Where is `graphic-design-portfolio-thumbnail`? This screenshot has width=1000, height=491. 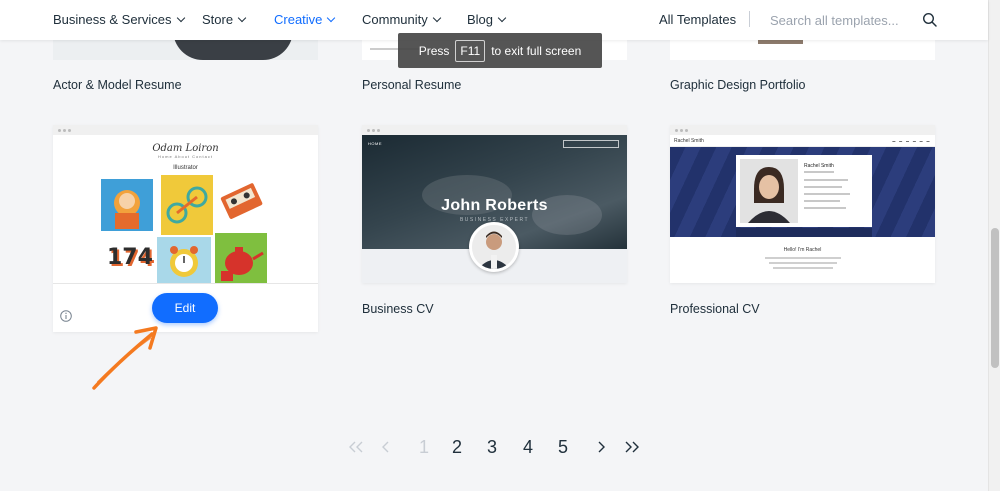 graphic-design-portfolio-thumbnail is located at coordinates (802, 50).